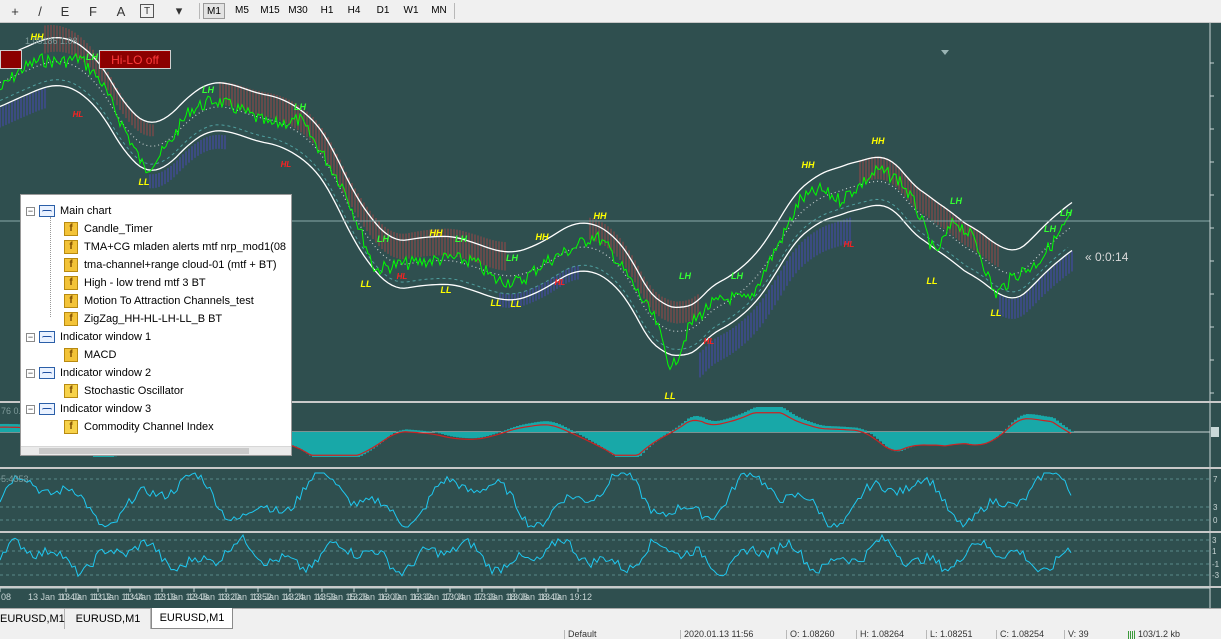 This screenshot has height=639, width=1221. What do you see at coordinates (1132, 635) in the screenshot?
I see `connection-status-icon` at bounding box center [1132, 635].